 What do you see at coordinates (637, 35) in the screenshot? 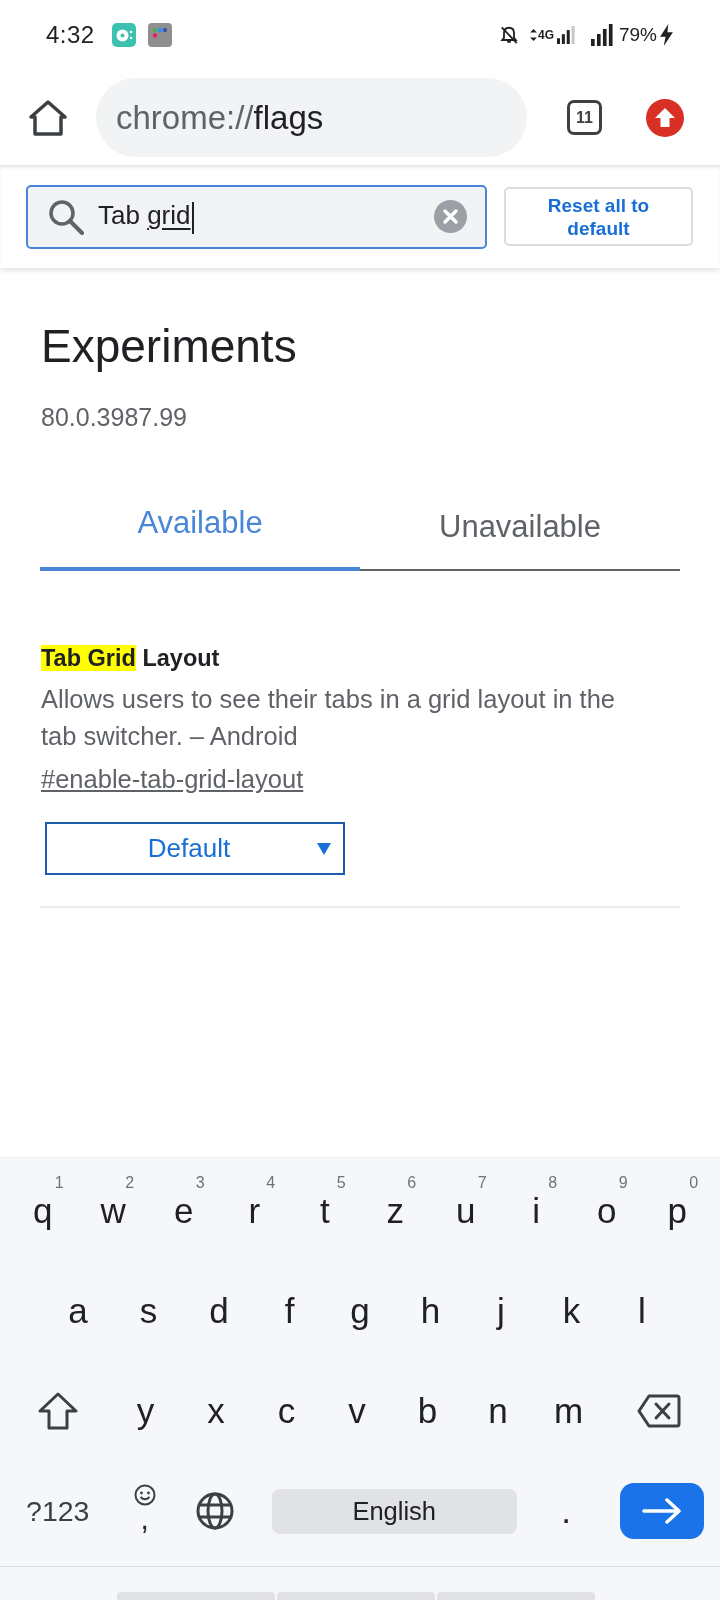
I see `battery-level: 79%` at bounding box center [637, 35].